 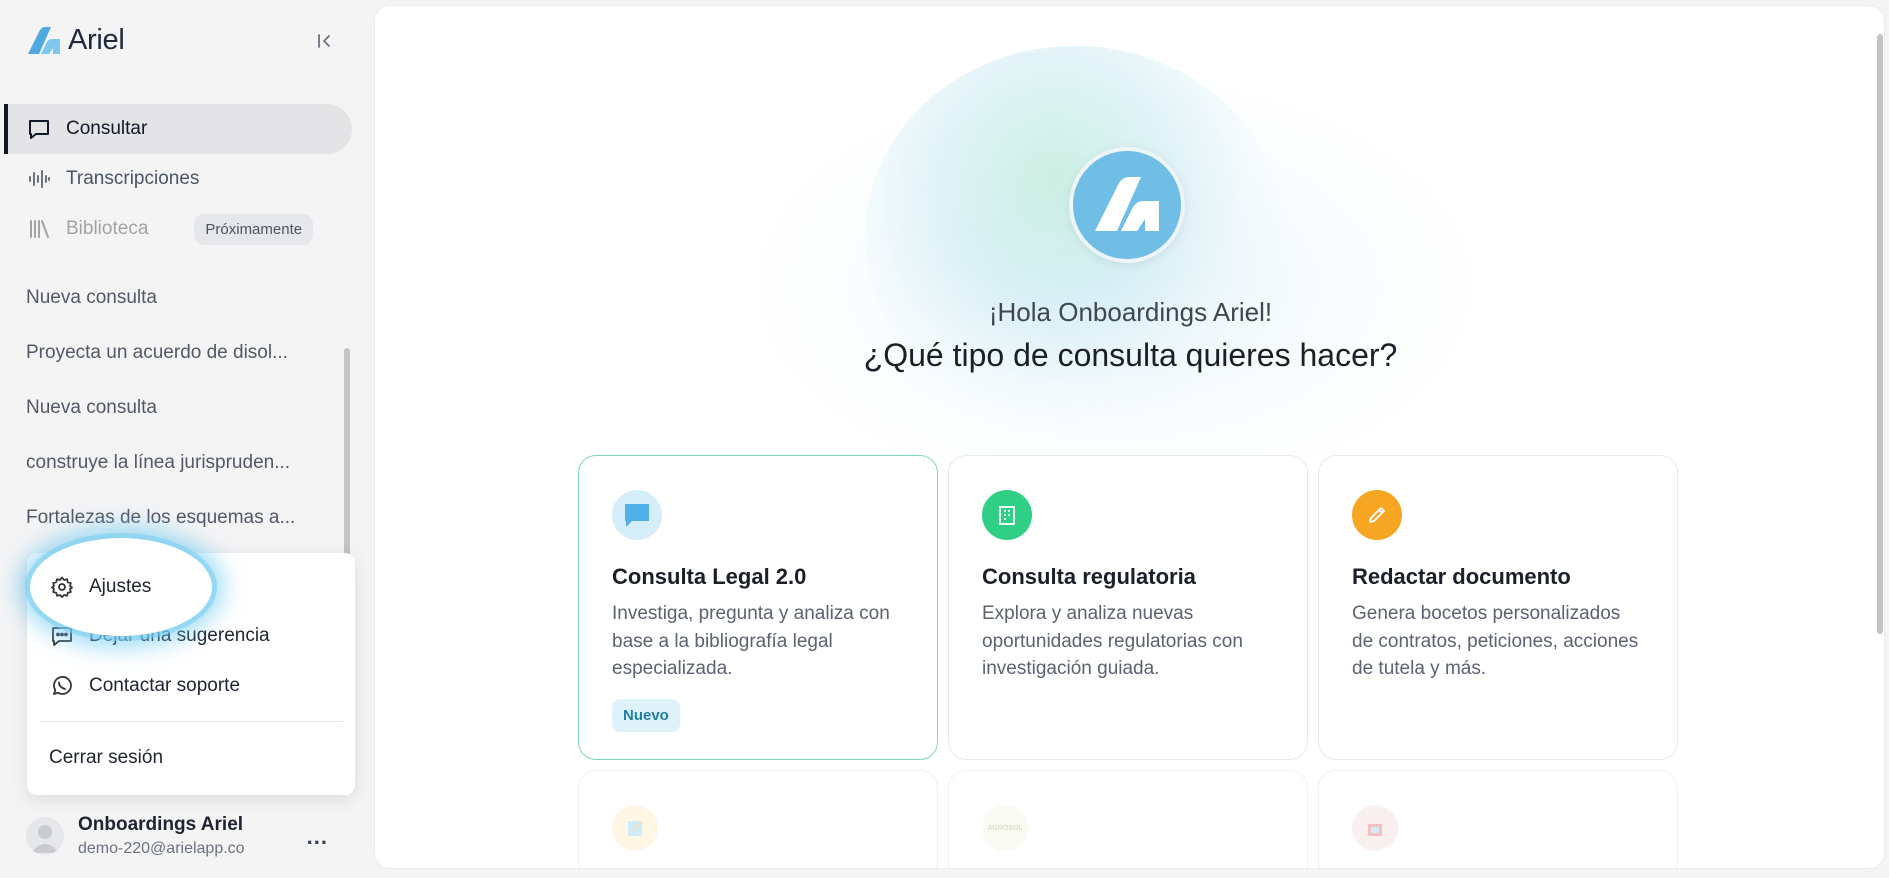 What do you see at coordinates (1007, 515) in the screenshot?
I see `building-icon` at bounding box center [1007, 515].